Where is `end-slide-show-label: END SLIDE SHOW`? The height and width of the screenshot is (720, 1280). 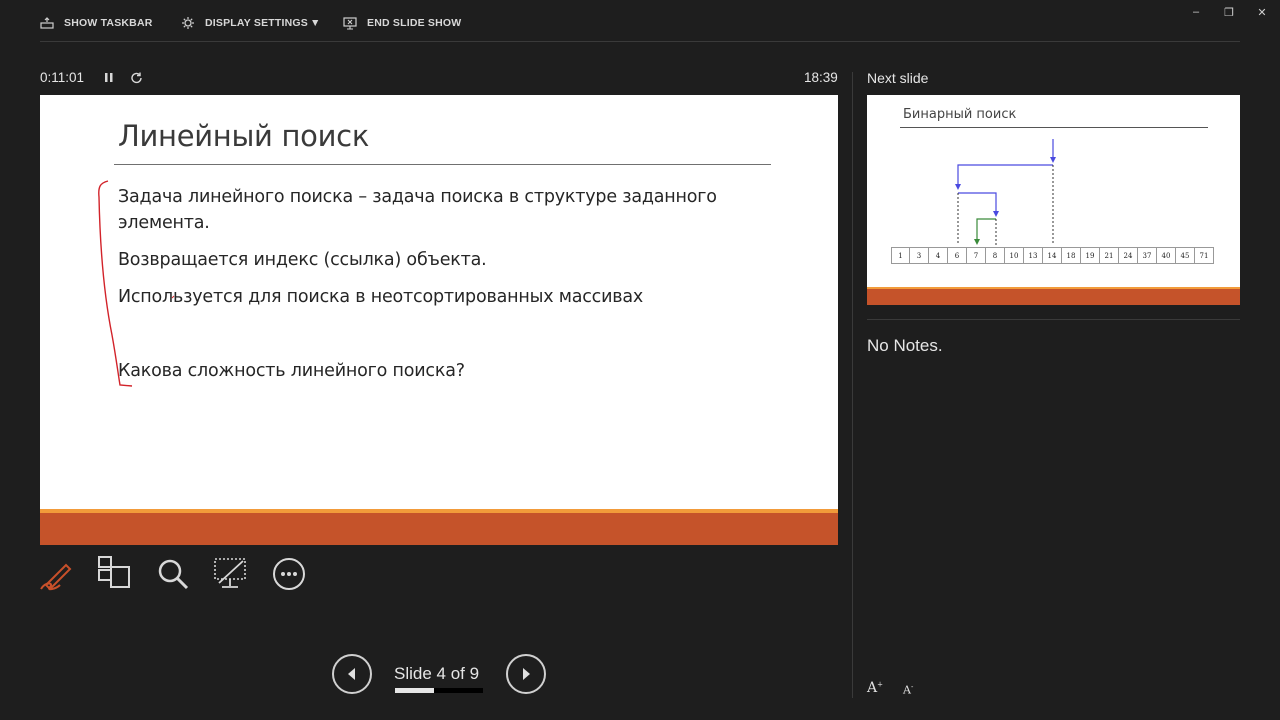 end-slide-show-label: END SLIDE SHOW is located at coordinates (414, 23).